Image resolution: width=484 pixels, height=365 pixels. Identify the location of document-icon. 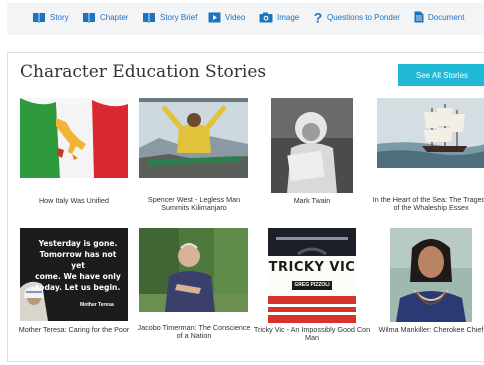
(419, 17).